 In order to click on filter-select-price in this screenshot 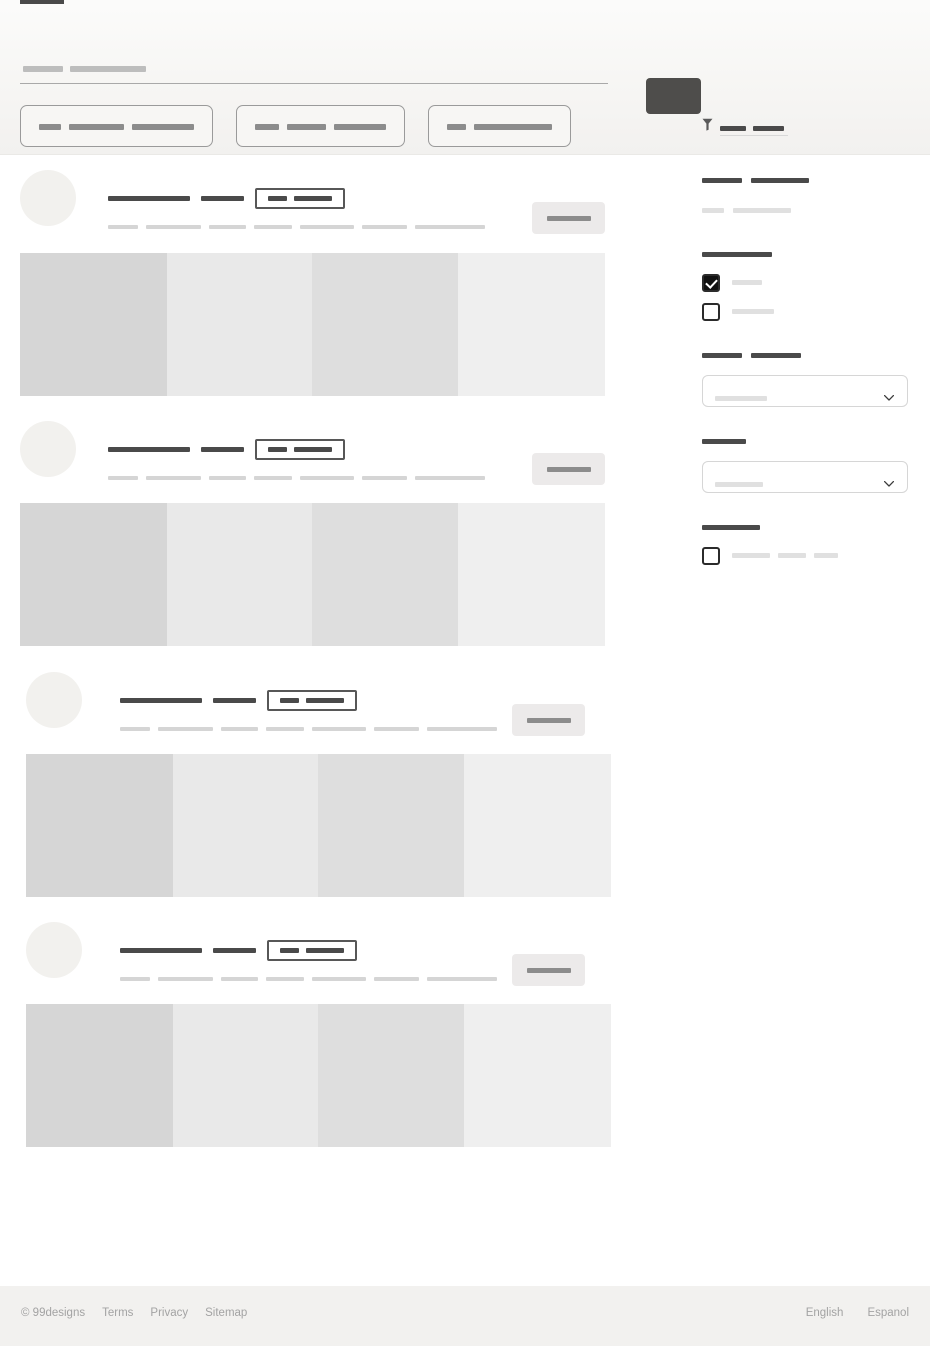, I will do `click(805, 477)`.